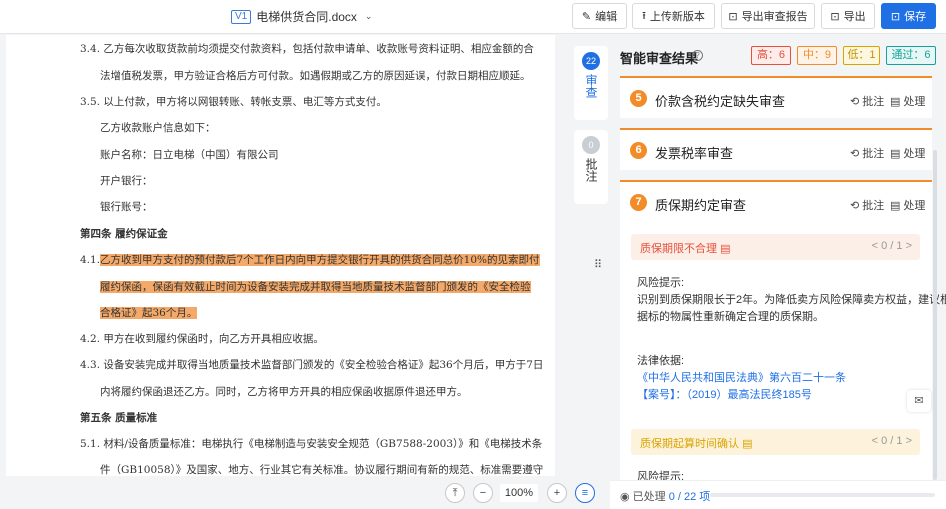 The width and height of the screenshot is (946, 509). What do you see at coordinates (124, 234) in the screenshot?
I see `doc-heading: 第四条 履约保证金` at bounding box center [124, 234].